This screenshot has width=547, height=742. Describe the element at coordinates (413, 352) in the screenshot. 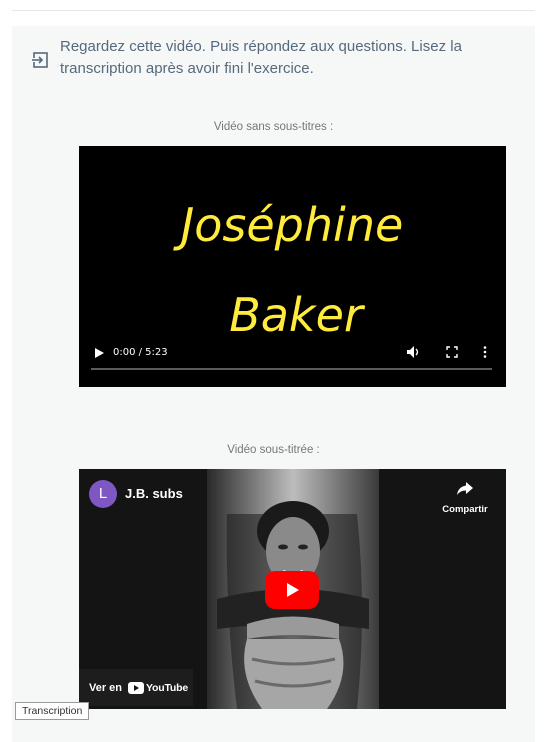

I see `volume-icon` at that location.